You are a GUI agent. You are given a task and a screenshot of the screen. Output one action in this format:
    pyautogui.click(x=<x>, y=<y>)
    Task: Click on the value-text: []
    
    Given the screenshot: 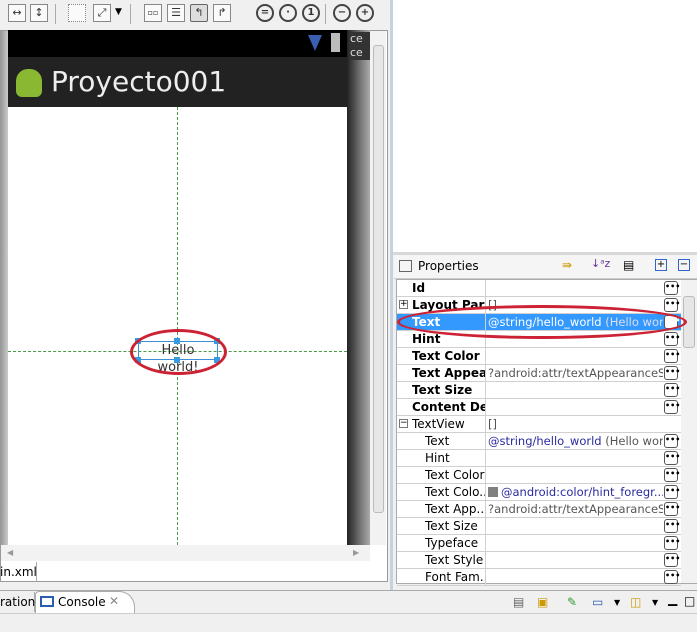 What is the action you would take?
    pyautogui.click(x=492, y=424)
    